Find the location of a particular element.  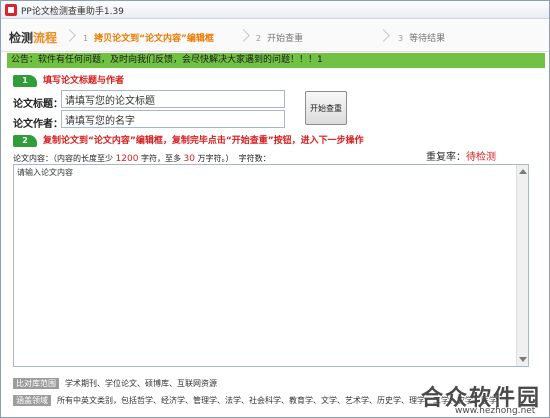

char-count-label: 字符数： is located at coordinates (254, 158).